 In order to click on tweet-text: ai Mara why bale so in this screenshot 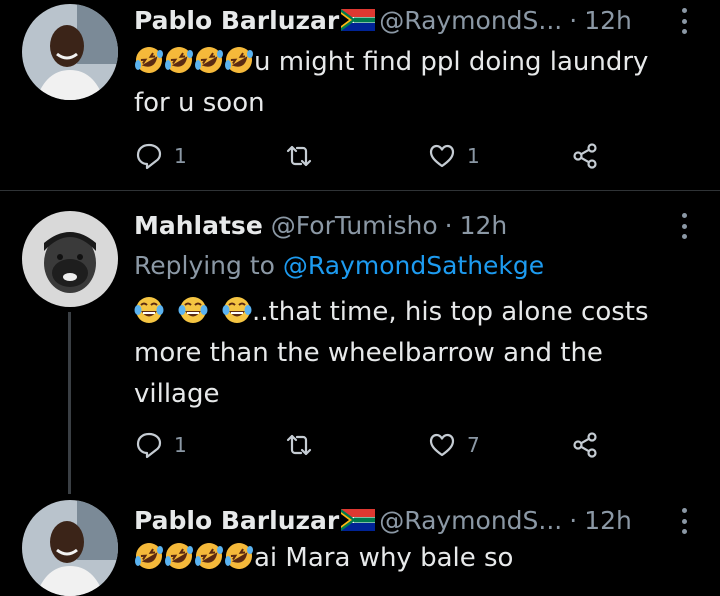, I will do `click(419, 558)`.